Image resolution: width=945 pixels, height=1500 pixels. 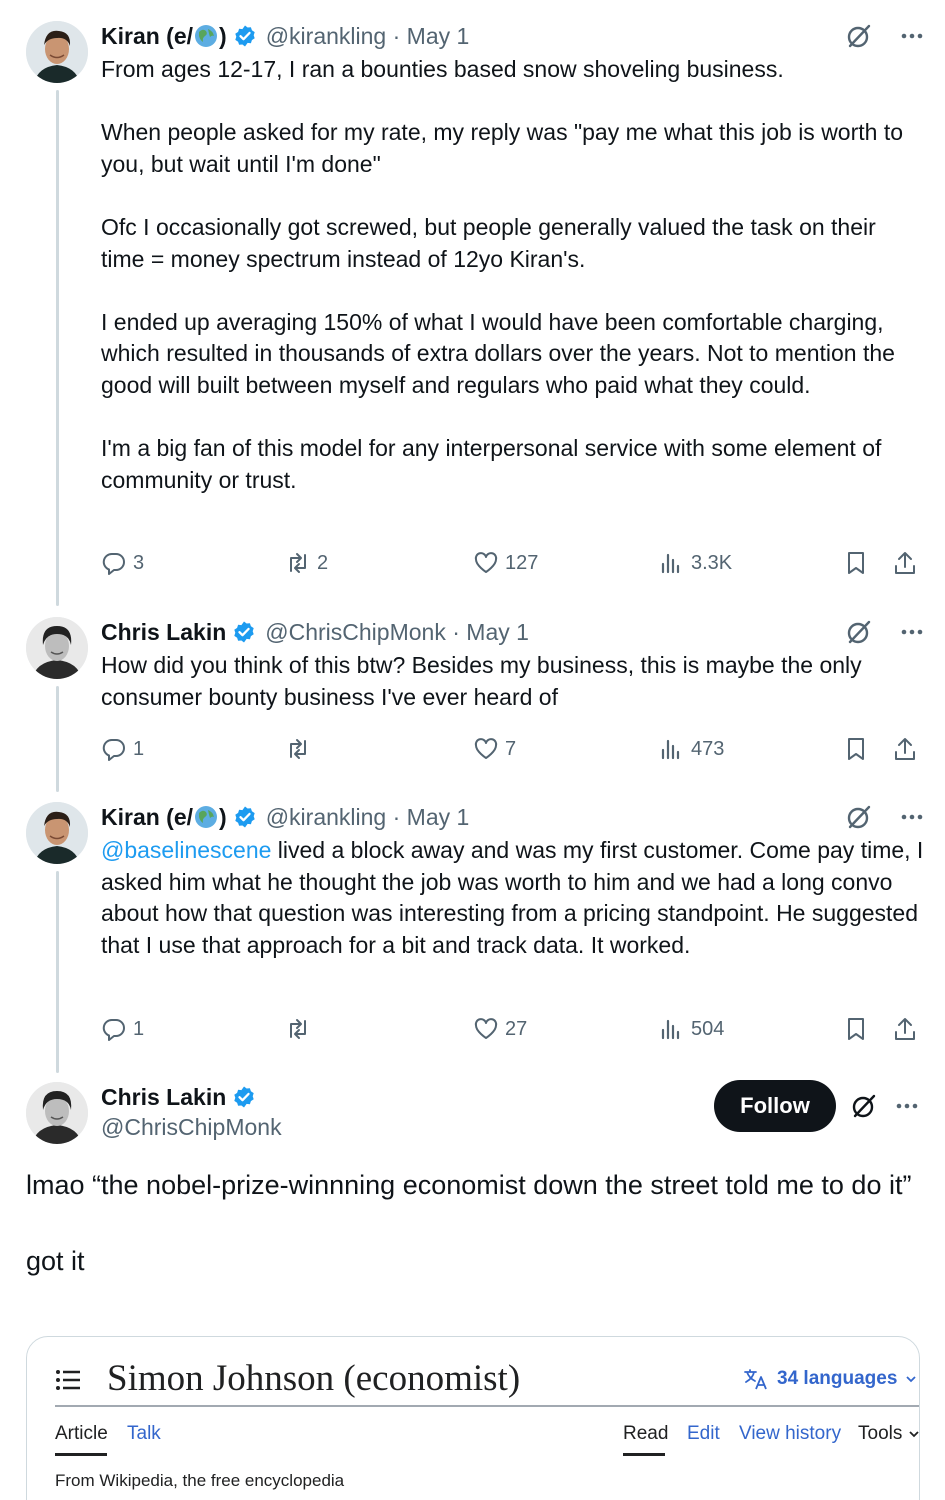 What do you see at coordinates (703, 1434) in the screenshot?
I see `tab-edit: Edit` at bounding box center [703, 1434].